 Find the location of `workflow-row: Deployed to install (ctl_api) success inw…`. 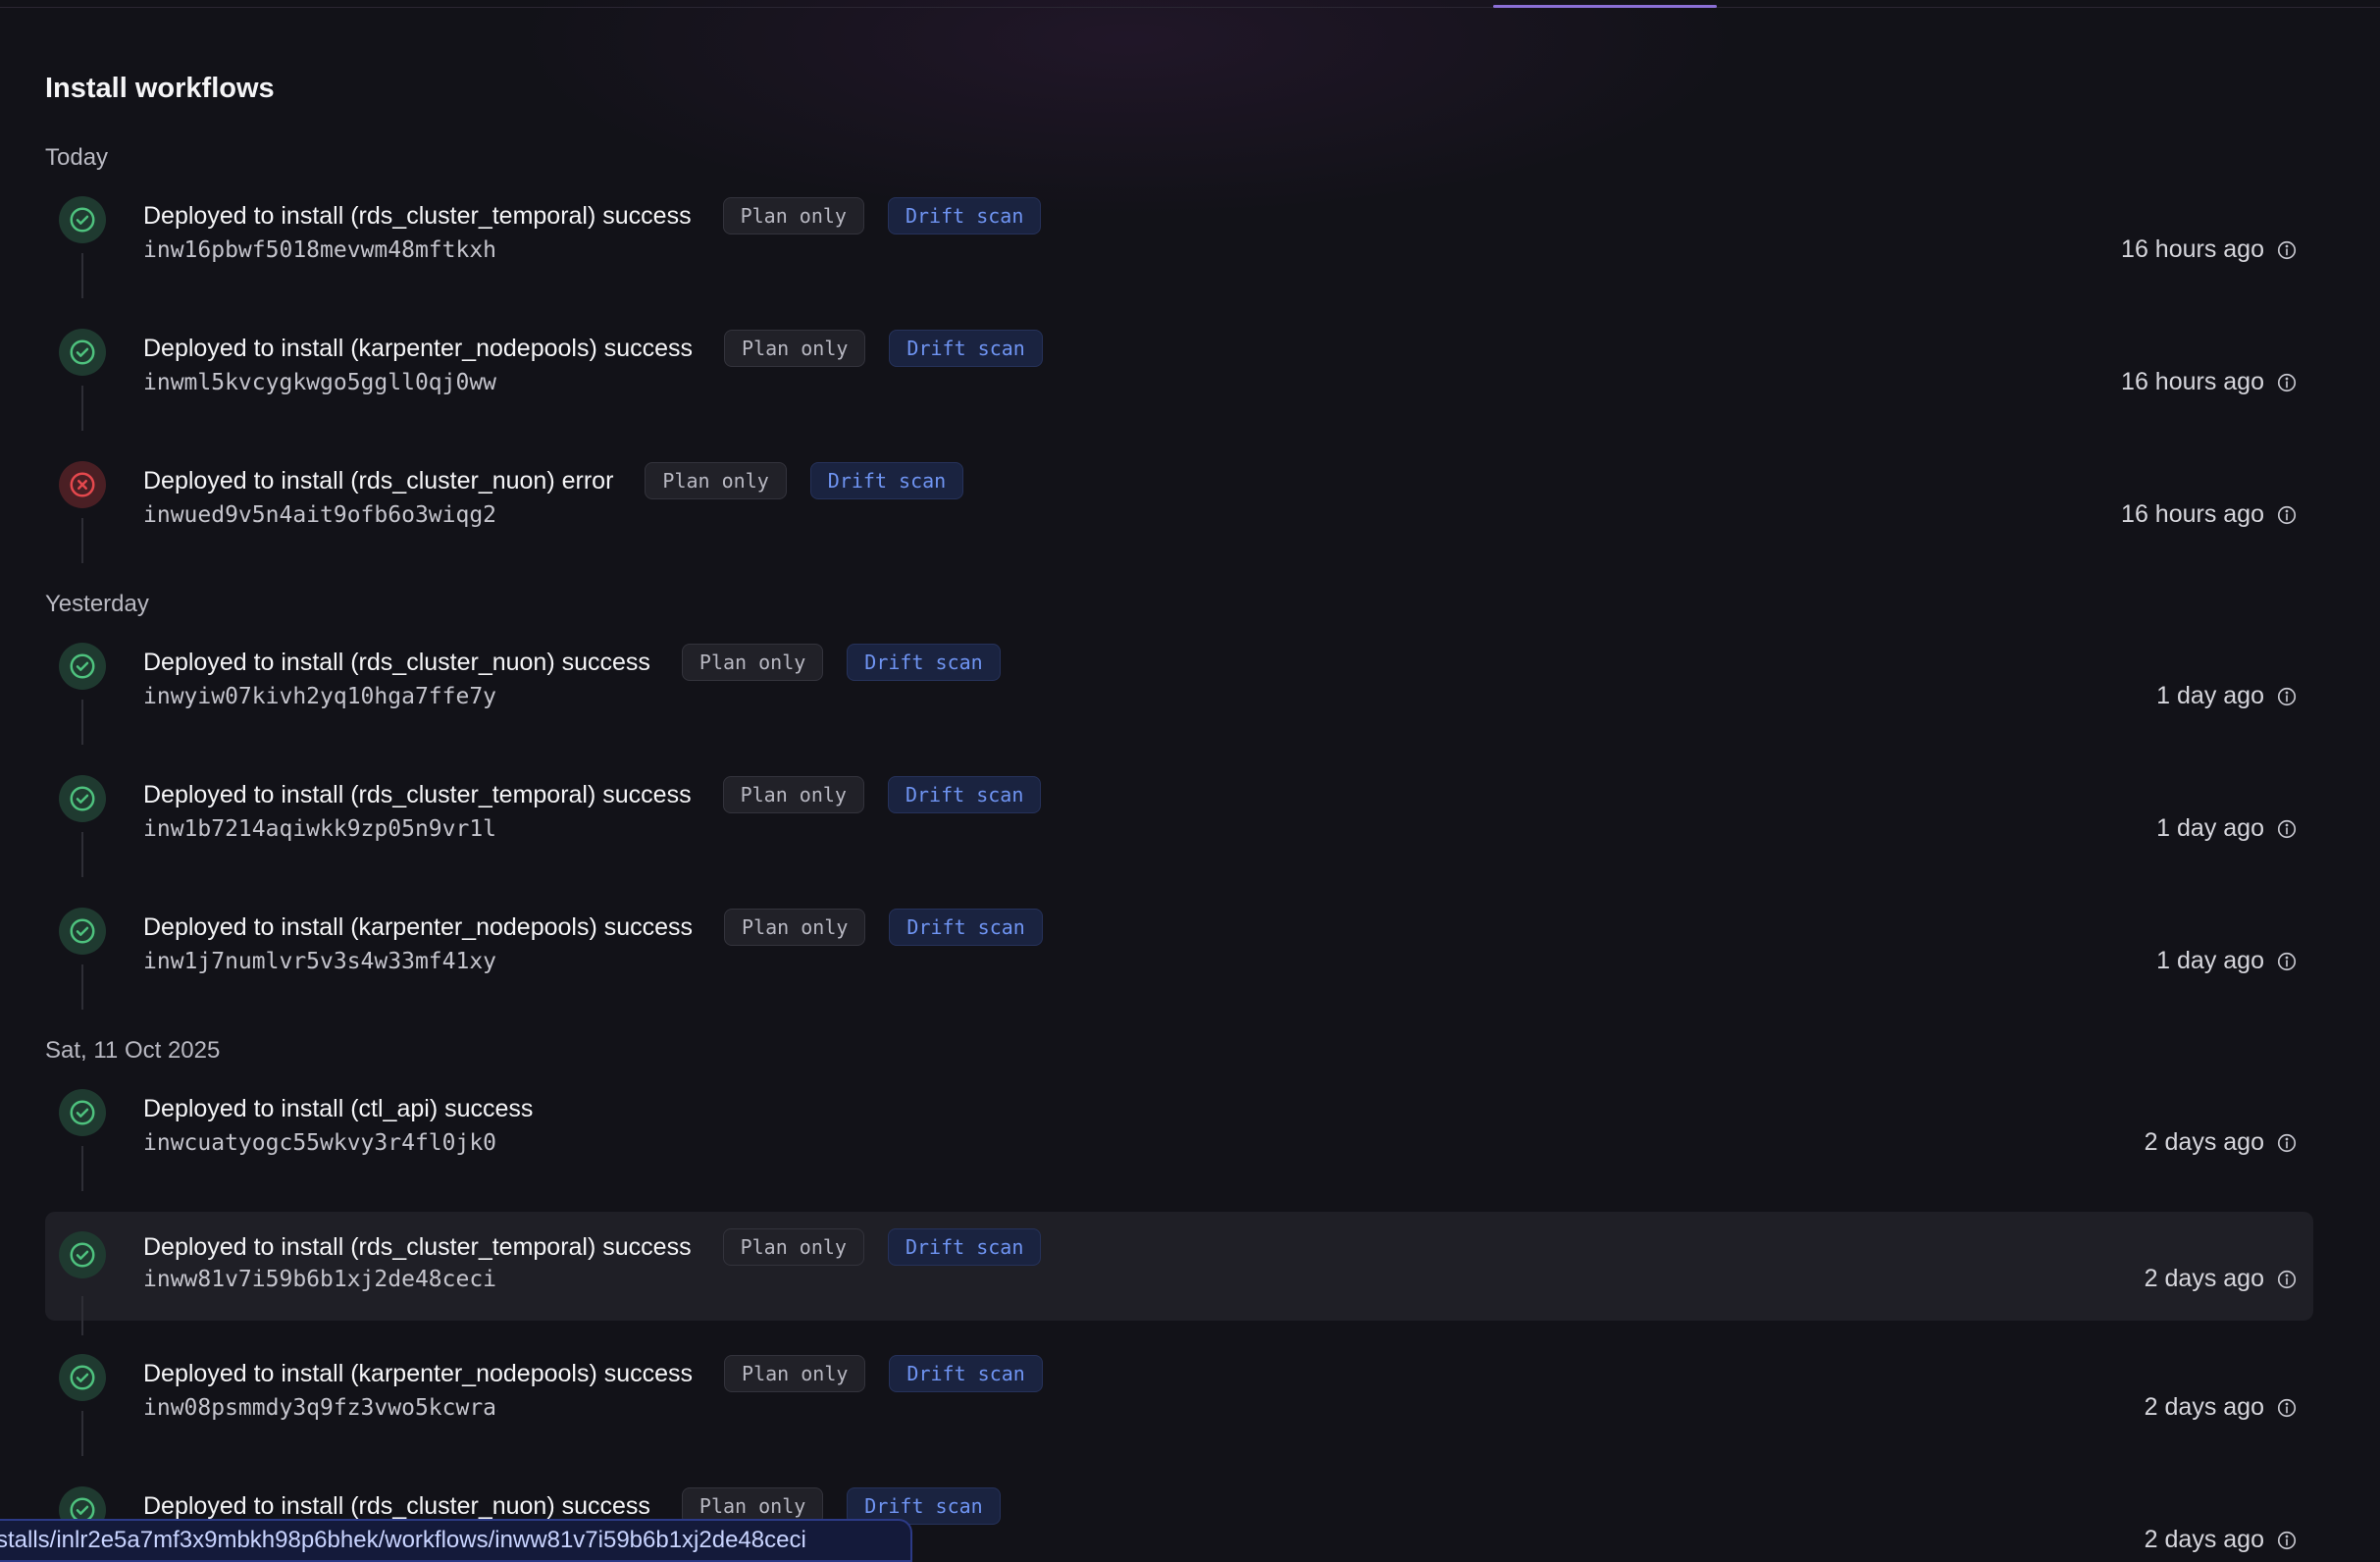

workflow-row: Deployed to install (ctl_api) success inw… is located at coordinates (1179, 1146).